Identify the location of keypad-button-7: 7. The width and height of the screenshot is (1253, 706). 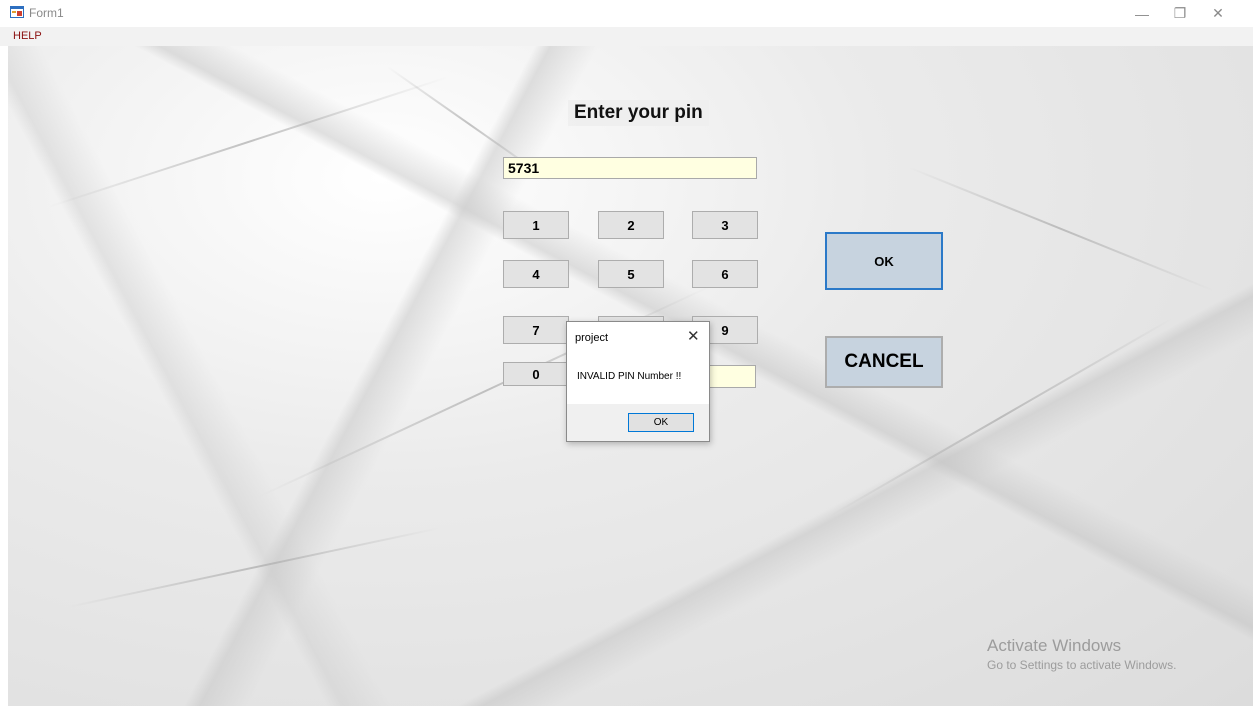
(536, 330).